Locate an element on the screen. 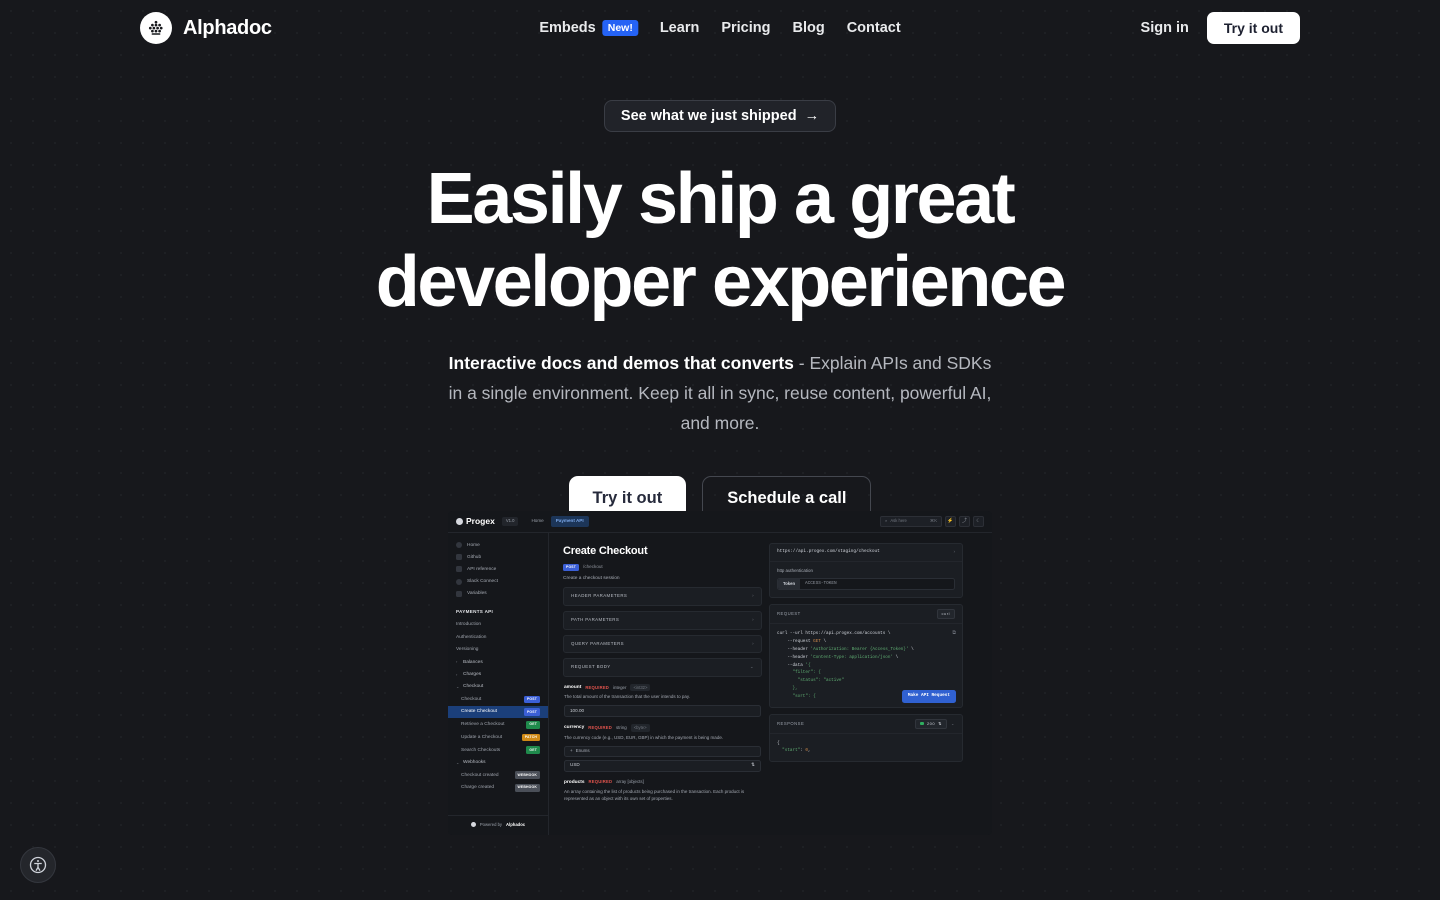  field-amount-type: integer is located at coordinates (620, 687).